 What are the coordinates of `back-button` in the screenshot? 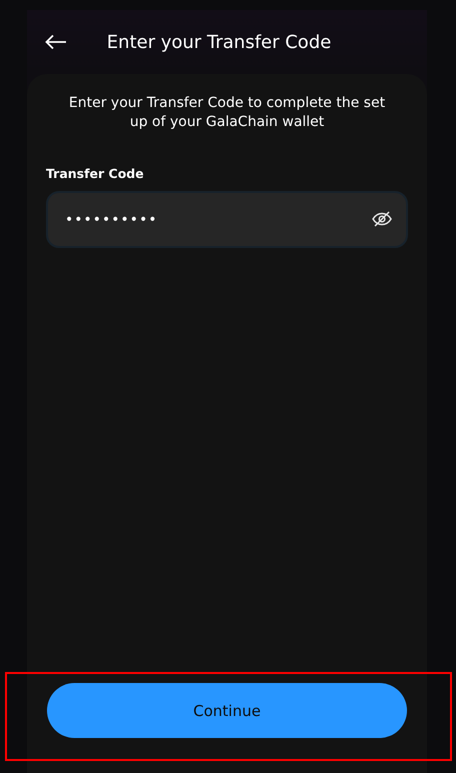 It's located at (56, 42).